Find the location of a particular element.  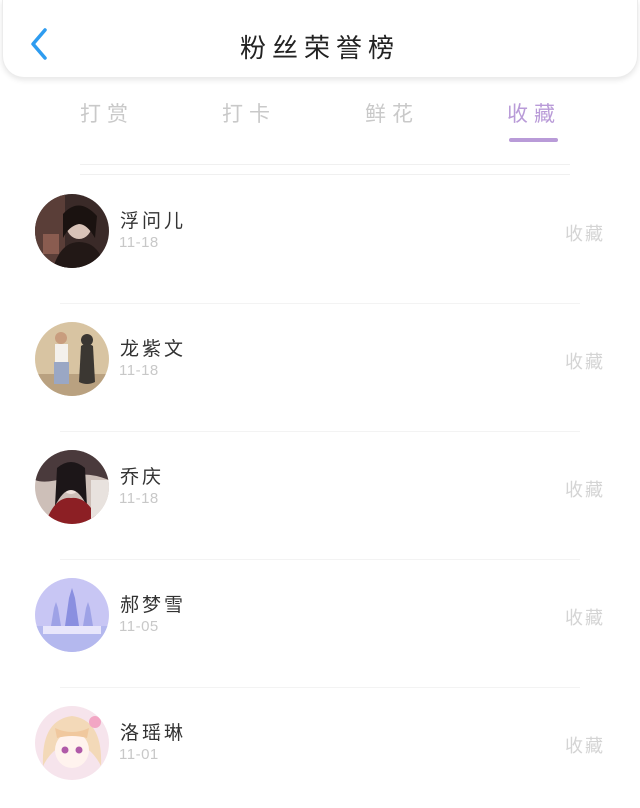

tab-checkin: 打卡 is located at coordinates (249, 113).